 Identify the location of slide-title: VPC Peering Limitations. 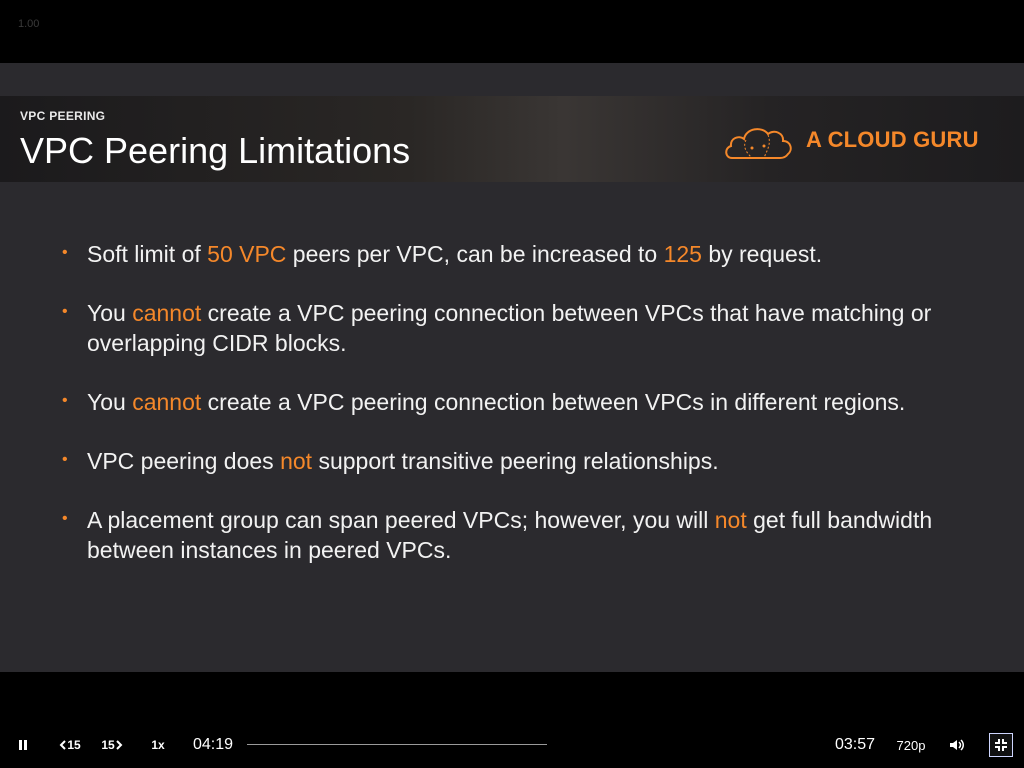
(215, 150).